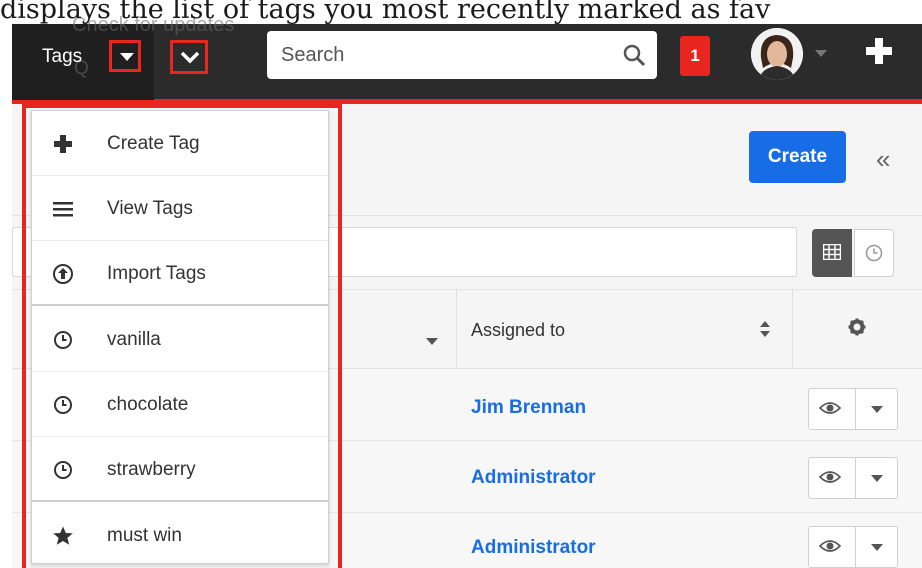  Describe the element at coordinates (153, 143) in the screenshot. I see `menu-item-label: Create Tag` at that location.